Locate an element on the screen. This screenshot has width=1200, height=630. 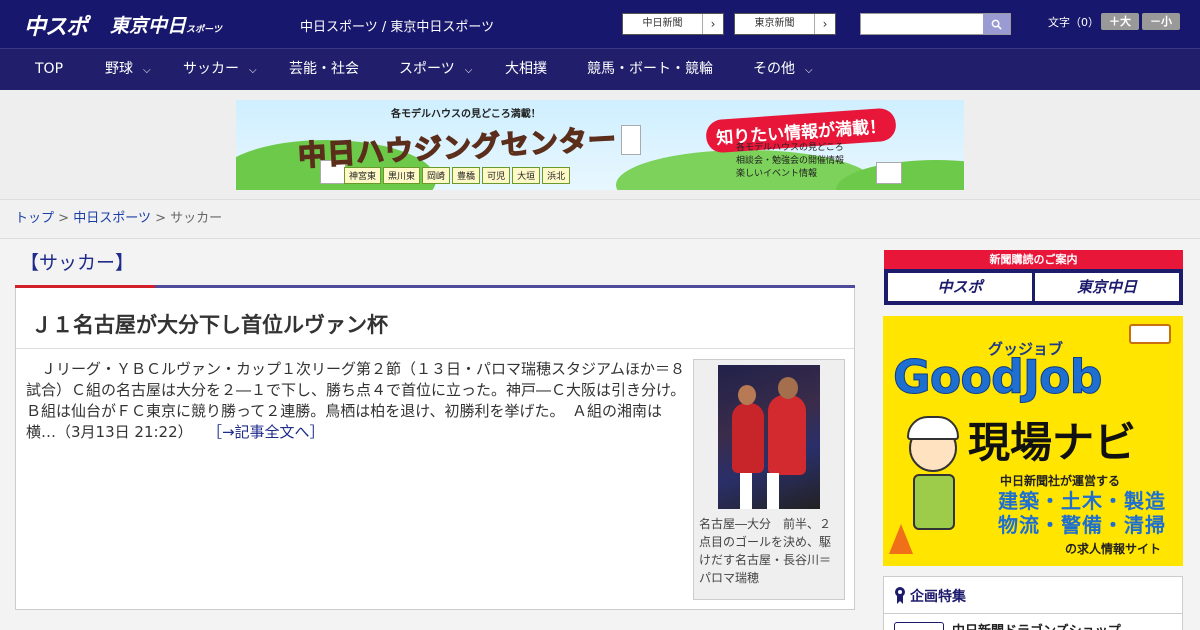
search-box is located at coordinates (935, 24).